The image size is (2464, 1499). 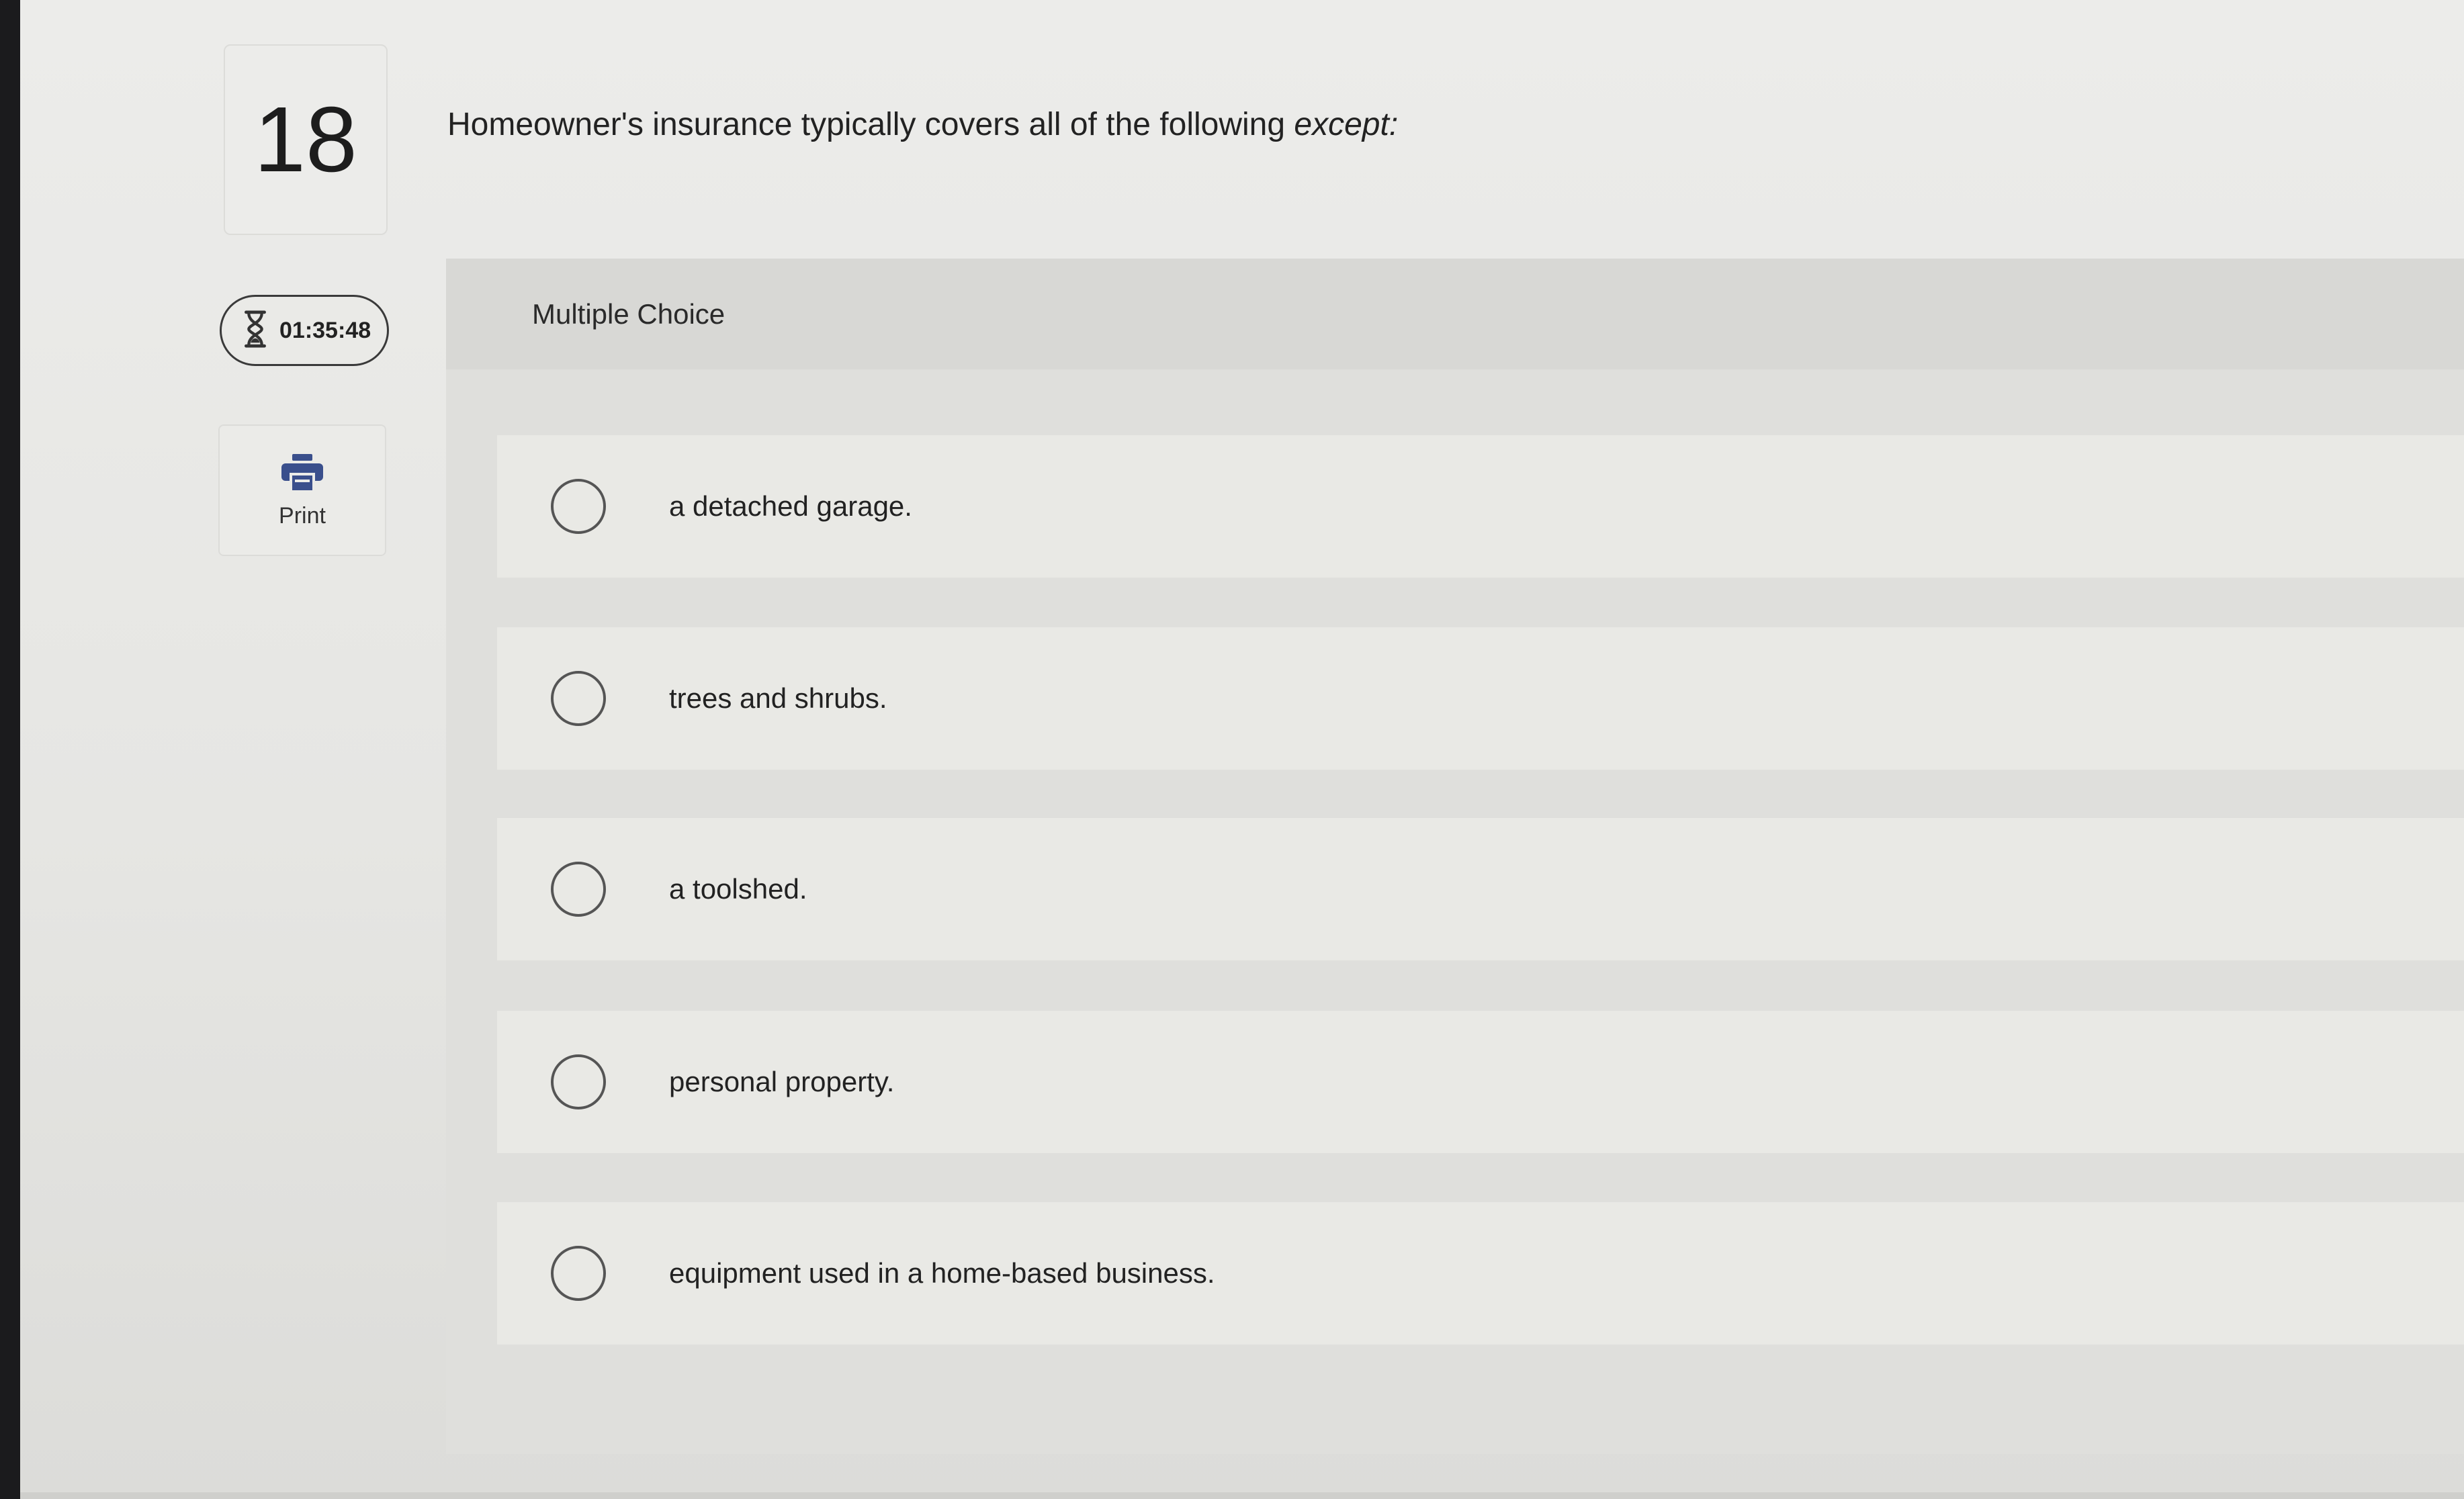 I want to click on printer-icon, so click(x=302, y=475).